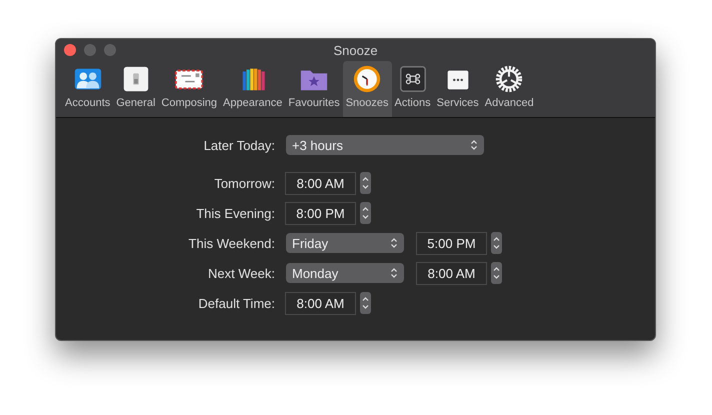 This screenshot has height=415, width=712. Describe the element at coordinates (235, 213) in the screenshot. I see `field-label: This Evening:` at that location.